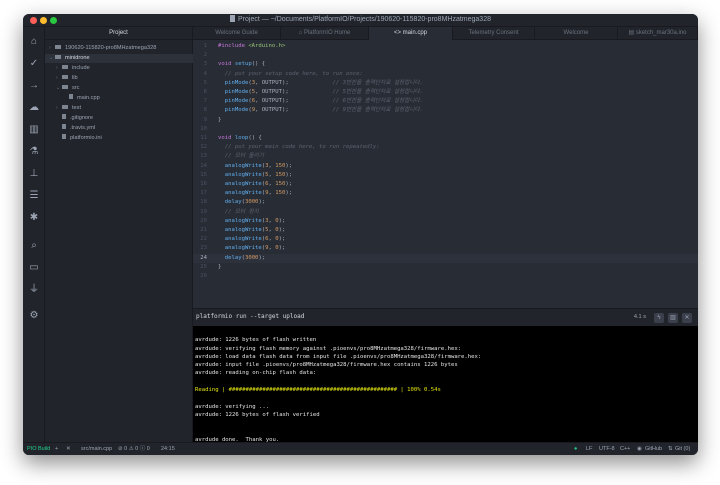  Describe the element at coordinates (205, 110) in the screenshot. I see `line-number: 8` at that location.